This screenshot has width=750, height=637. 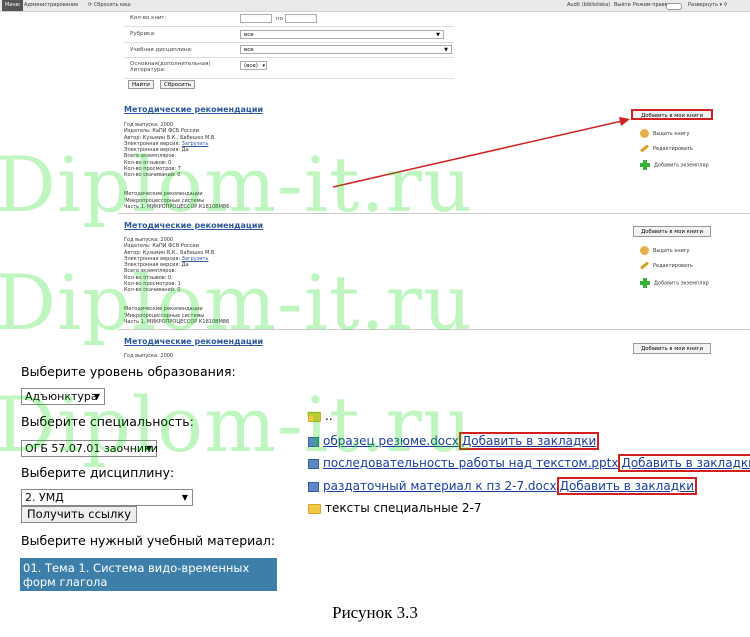 I want to click on specialty-select: ОГБ 57.07.01 заочники ▼, so click(x=89, y=448).